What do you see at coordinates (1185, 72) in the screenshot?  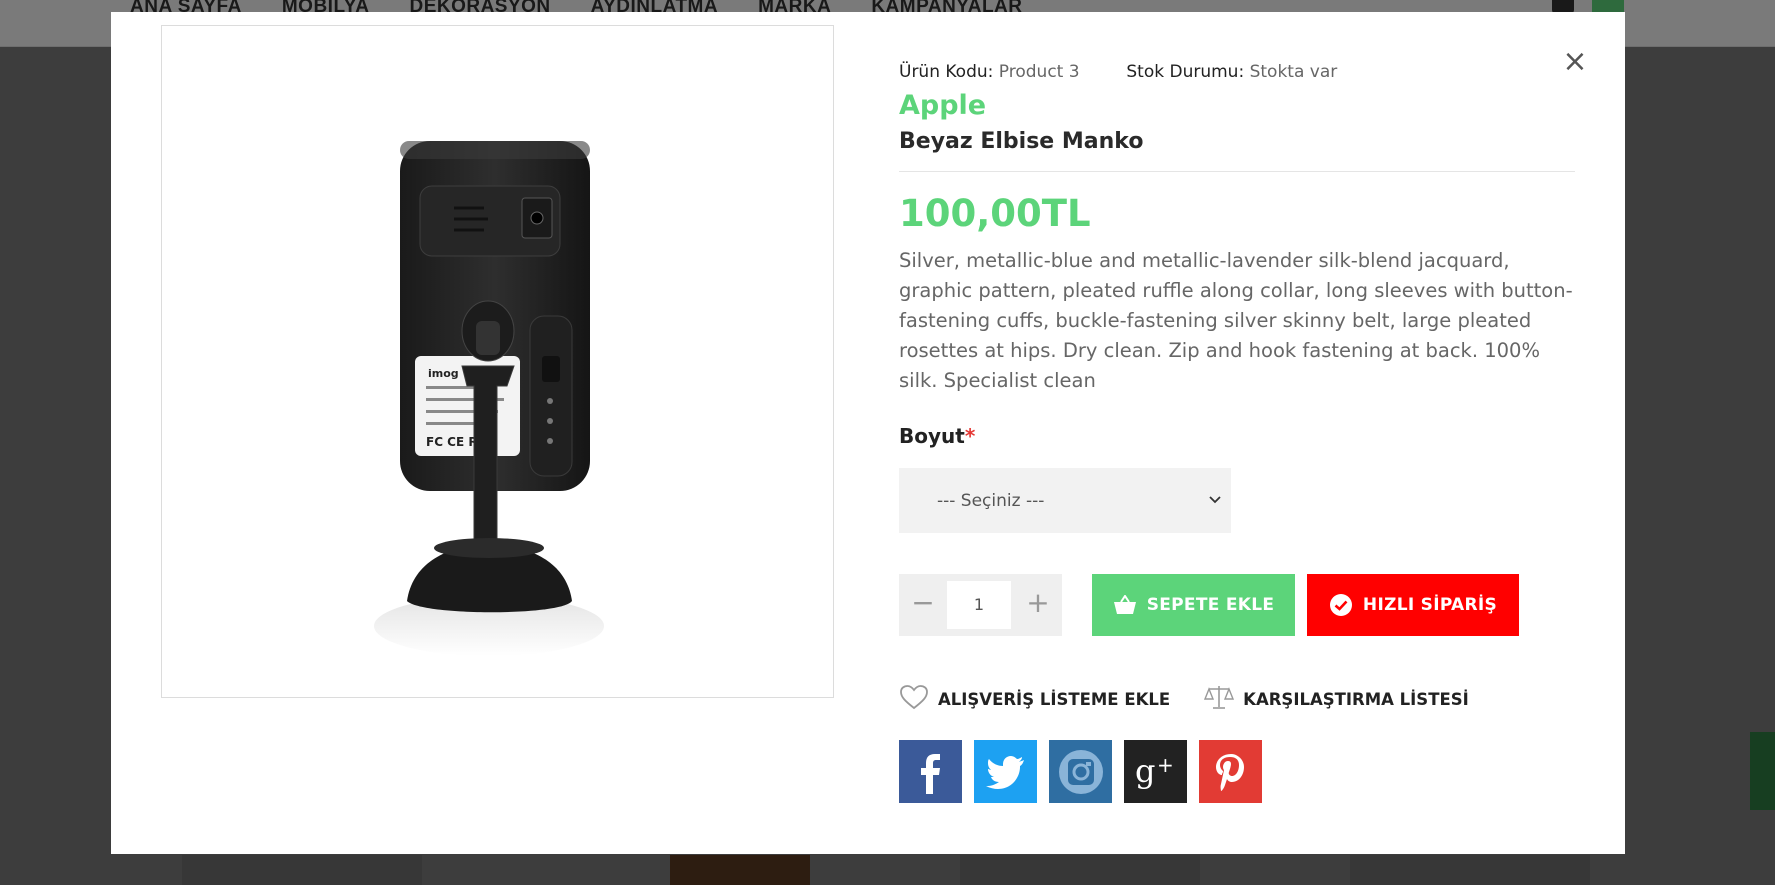 I see `stock-label: Stok Durumu:` at bounding box center [1185, 72].